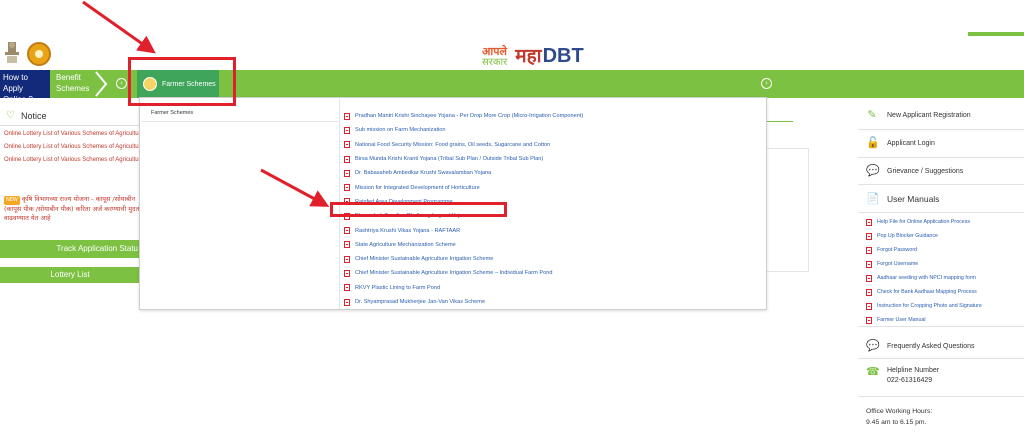 This screenshot has width=1024, height=437. Describe the element at coordinates (27, 218) in the screenshot. I see `notice-marathi-line: वाढवण्यात येत आहे` at that location.